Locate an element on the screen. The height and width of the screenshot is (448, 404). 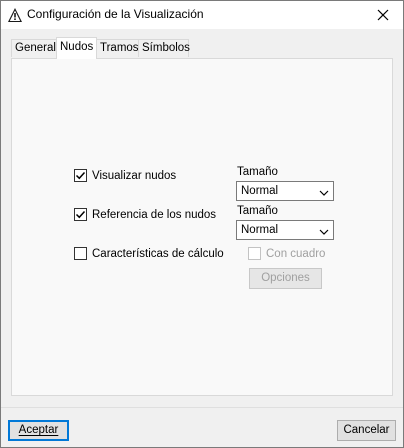
close-button is located at coordinates (383, 15).